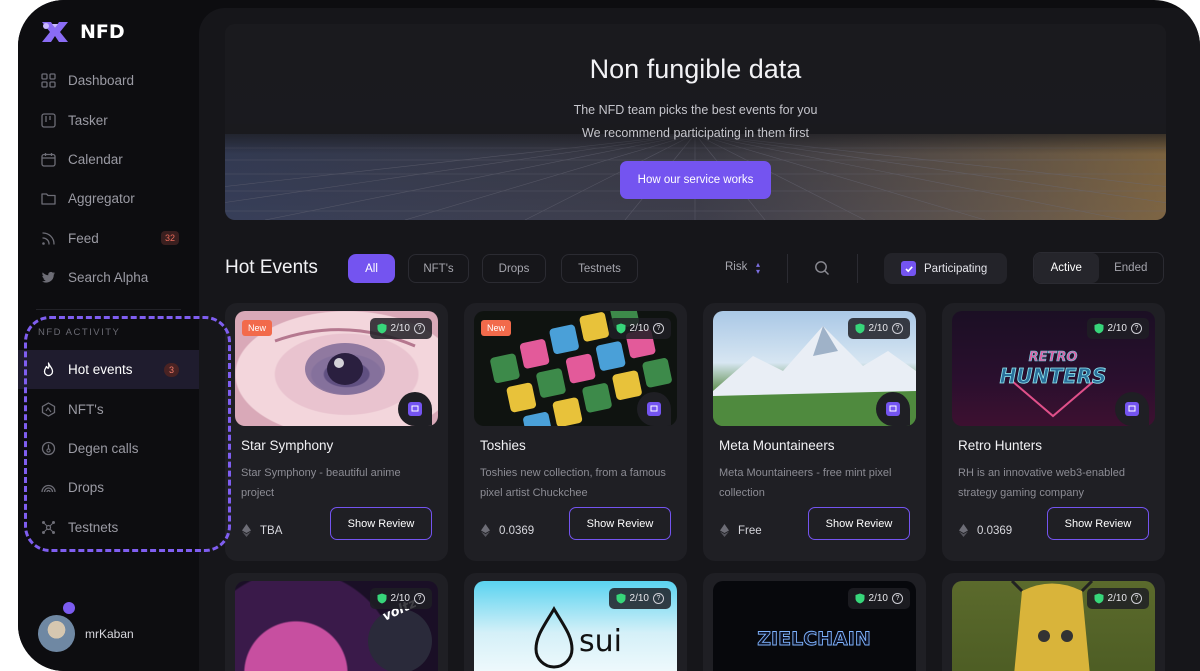 The image size is (1200, 671). I want to click on checkbox-checked-icon, so click(908, 268).